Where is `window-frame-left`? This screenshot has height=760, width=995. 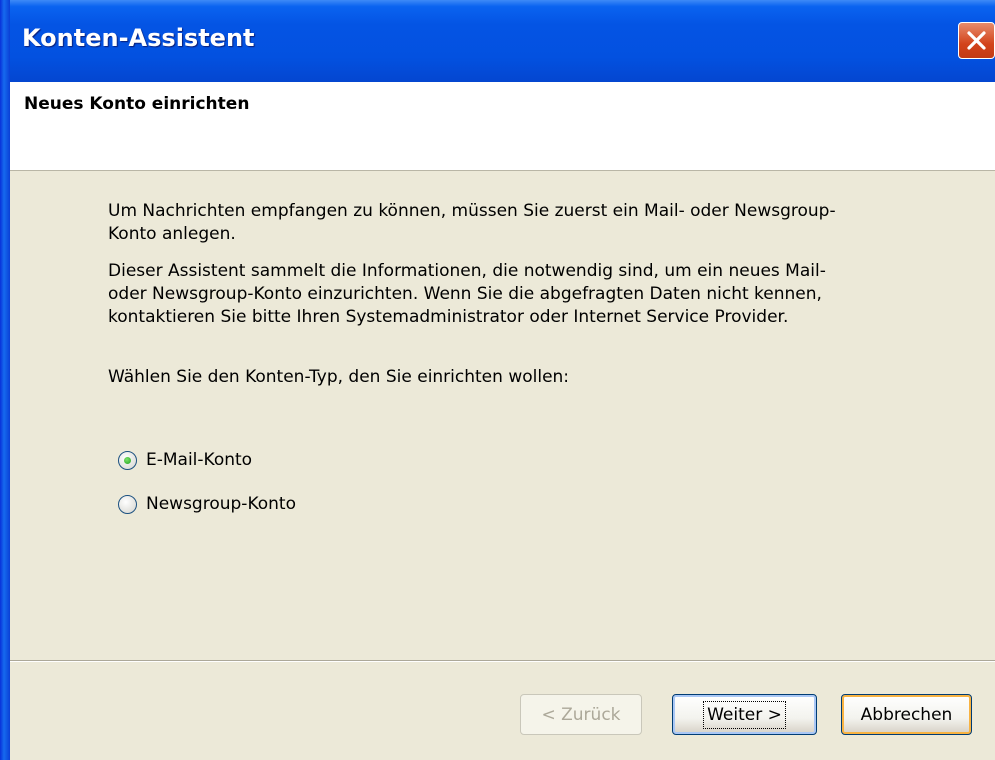
window-frame-left is located at coordinates (5, 380).